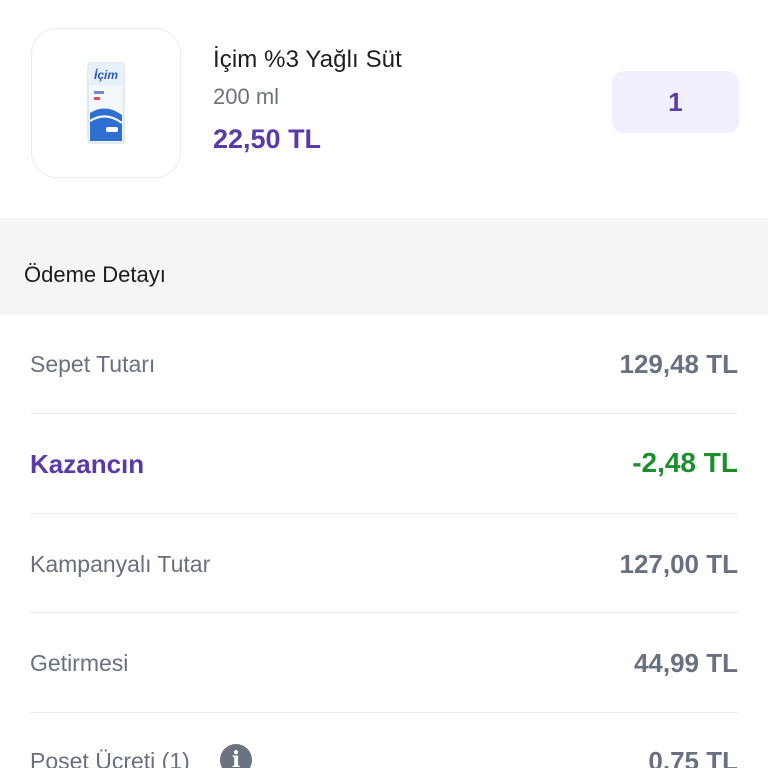 This screenshot has width=768, height=768. Describe the element at coordinates (384, 664) in the screenshot. I see `delivery-fee-row: Getirmesi 44,99 TL` at that location.